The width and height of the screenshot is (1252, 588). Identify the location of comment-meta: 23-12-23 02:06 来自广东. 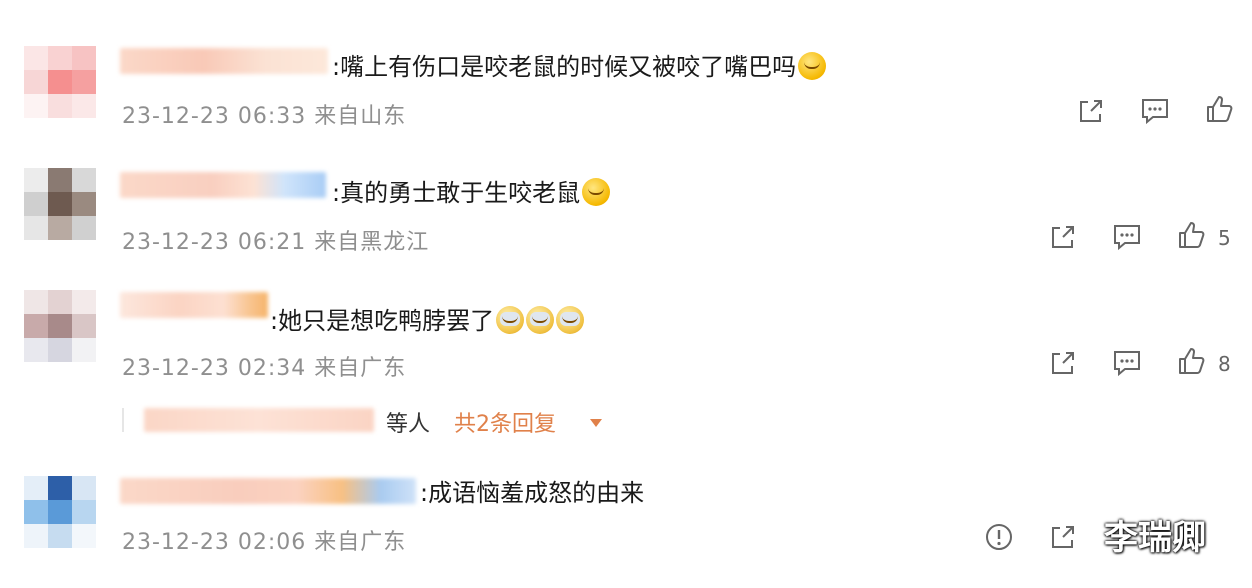
(264, 542).